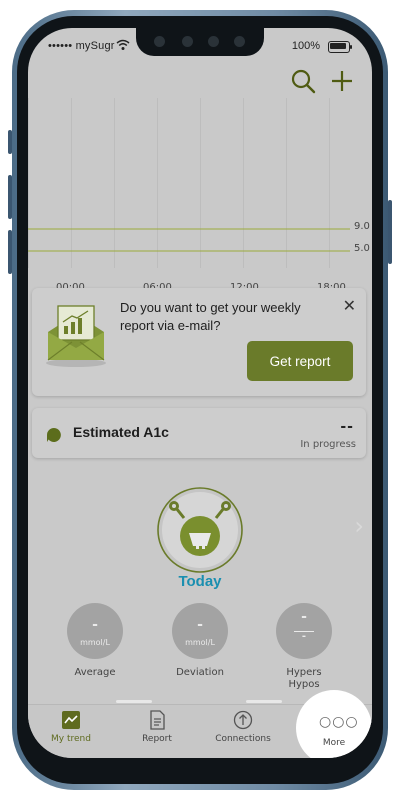  Describe the element at coordinates (10, 252) in the screenshot. I see `phone-volume-down` at that location.